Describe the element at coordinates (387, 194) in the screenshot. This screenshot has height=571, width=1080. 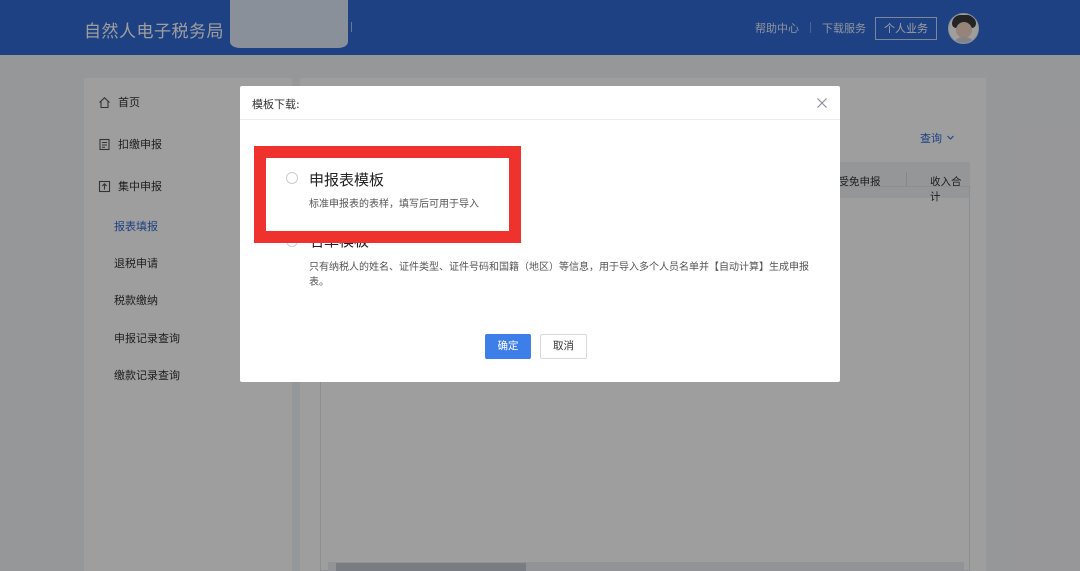
I see `annotation-highlight-box` at that location.